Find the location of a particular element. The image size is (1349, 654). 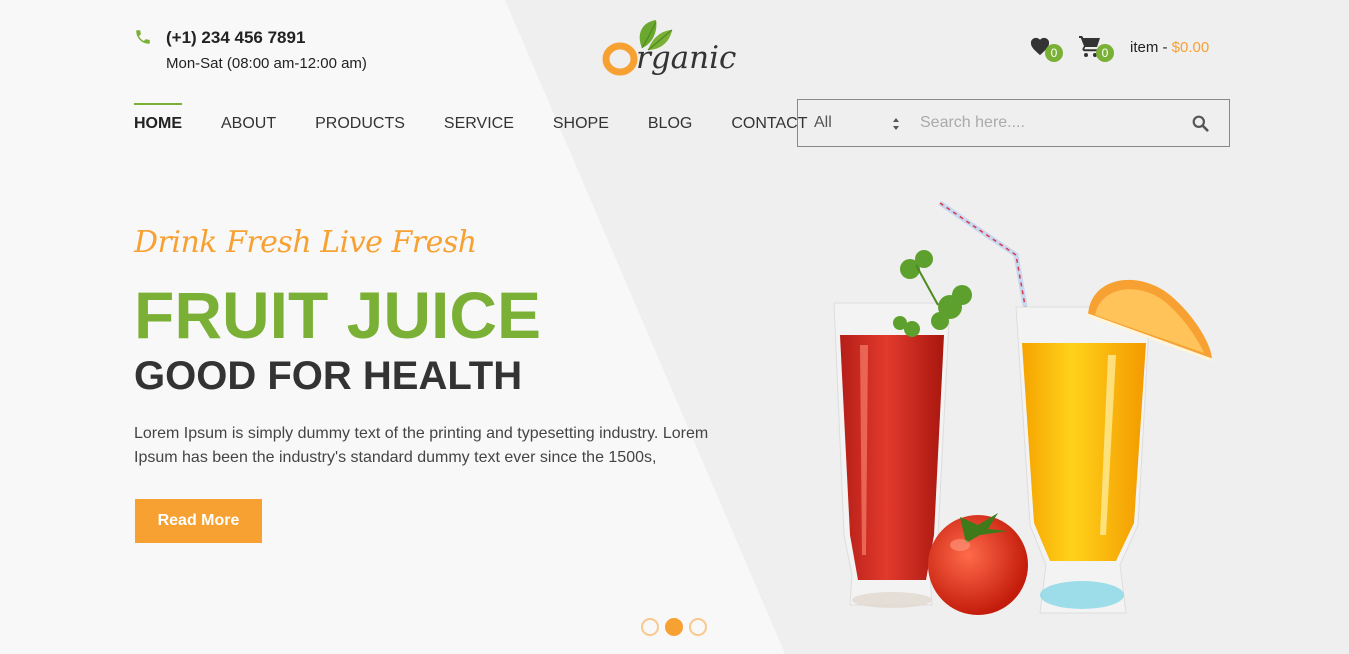

search-button is located at coordinates (1200, 123).